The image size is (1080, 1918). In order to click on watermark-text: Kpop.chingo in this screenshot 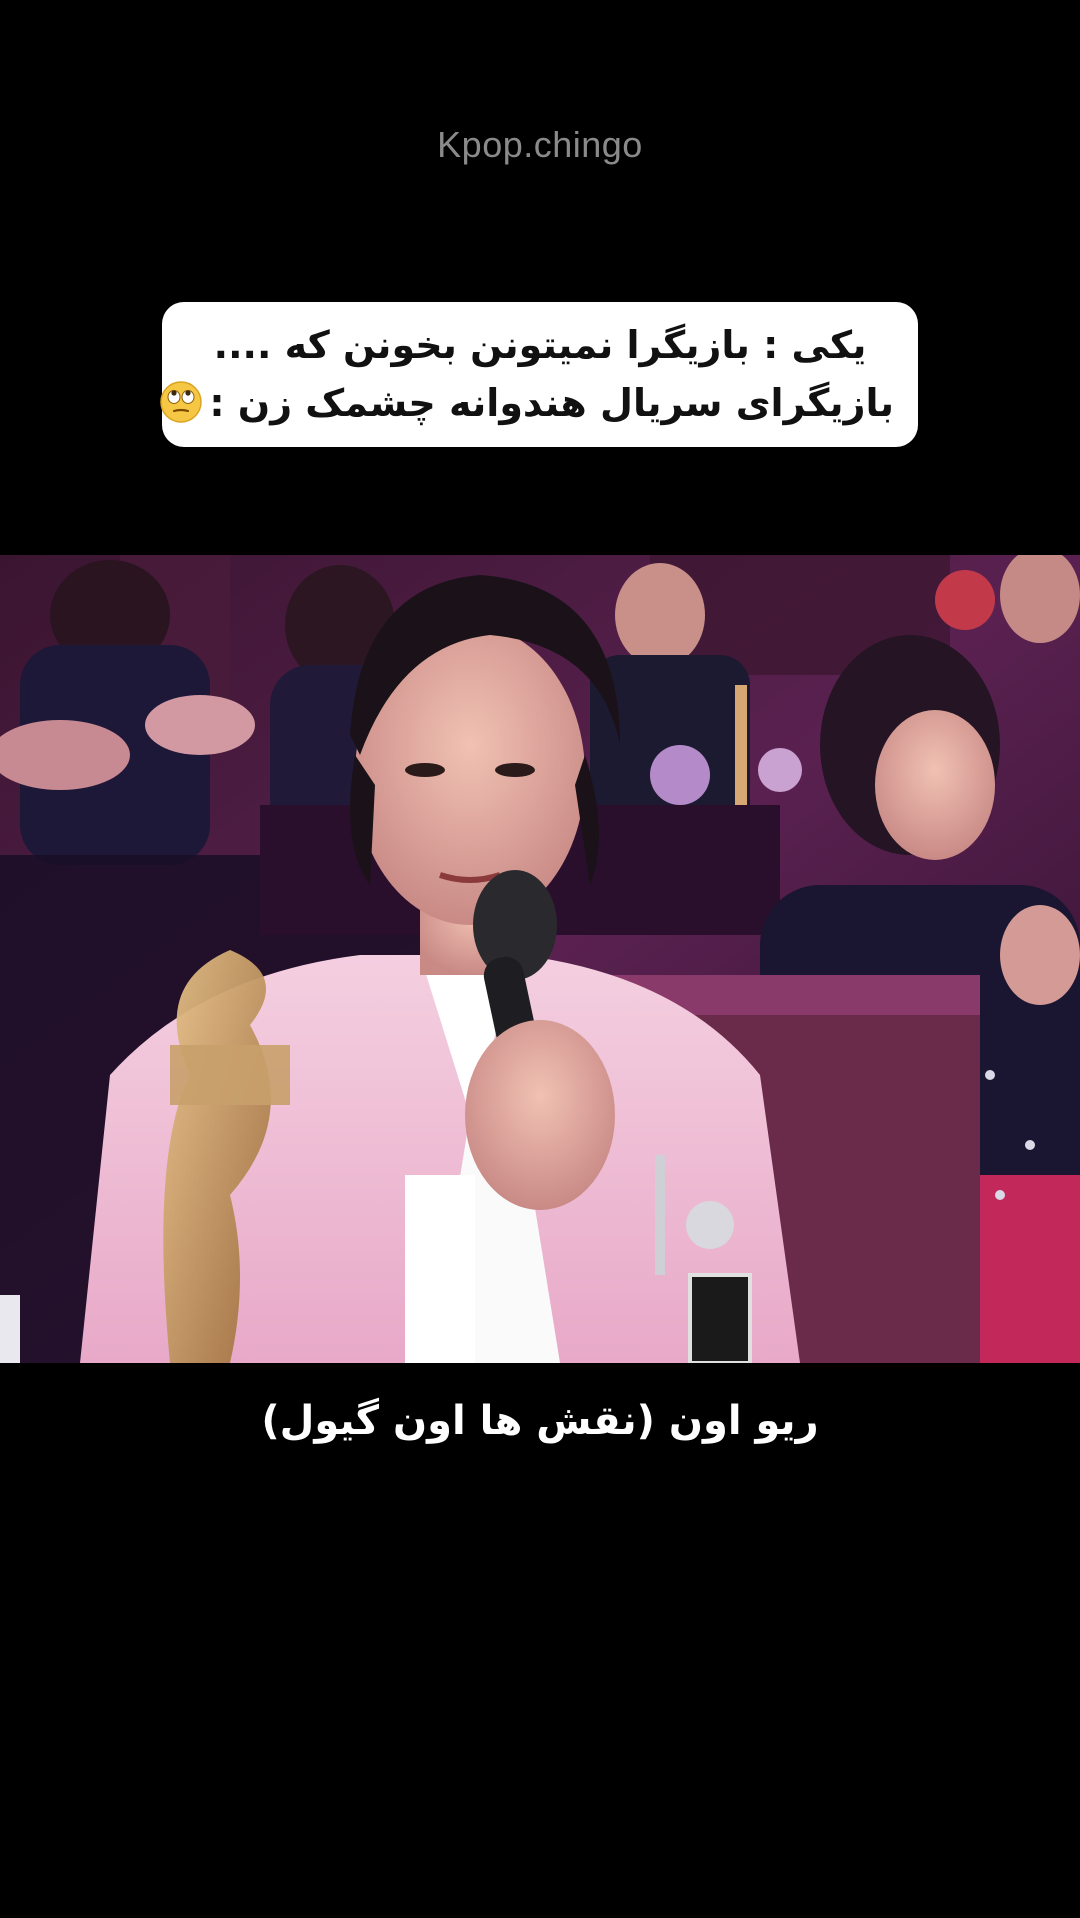, I will do `click(540, 144)`.